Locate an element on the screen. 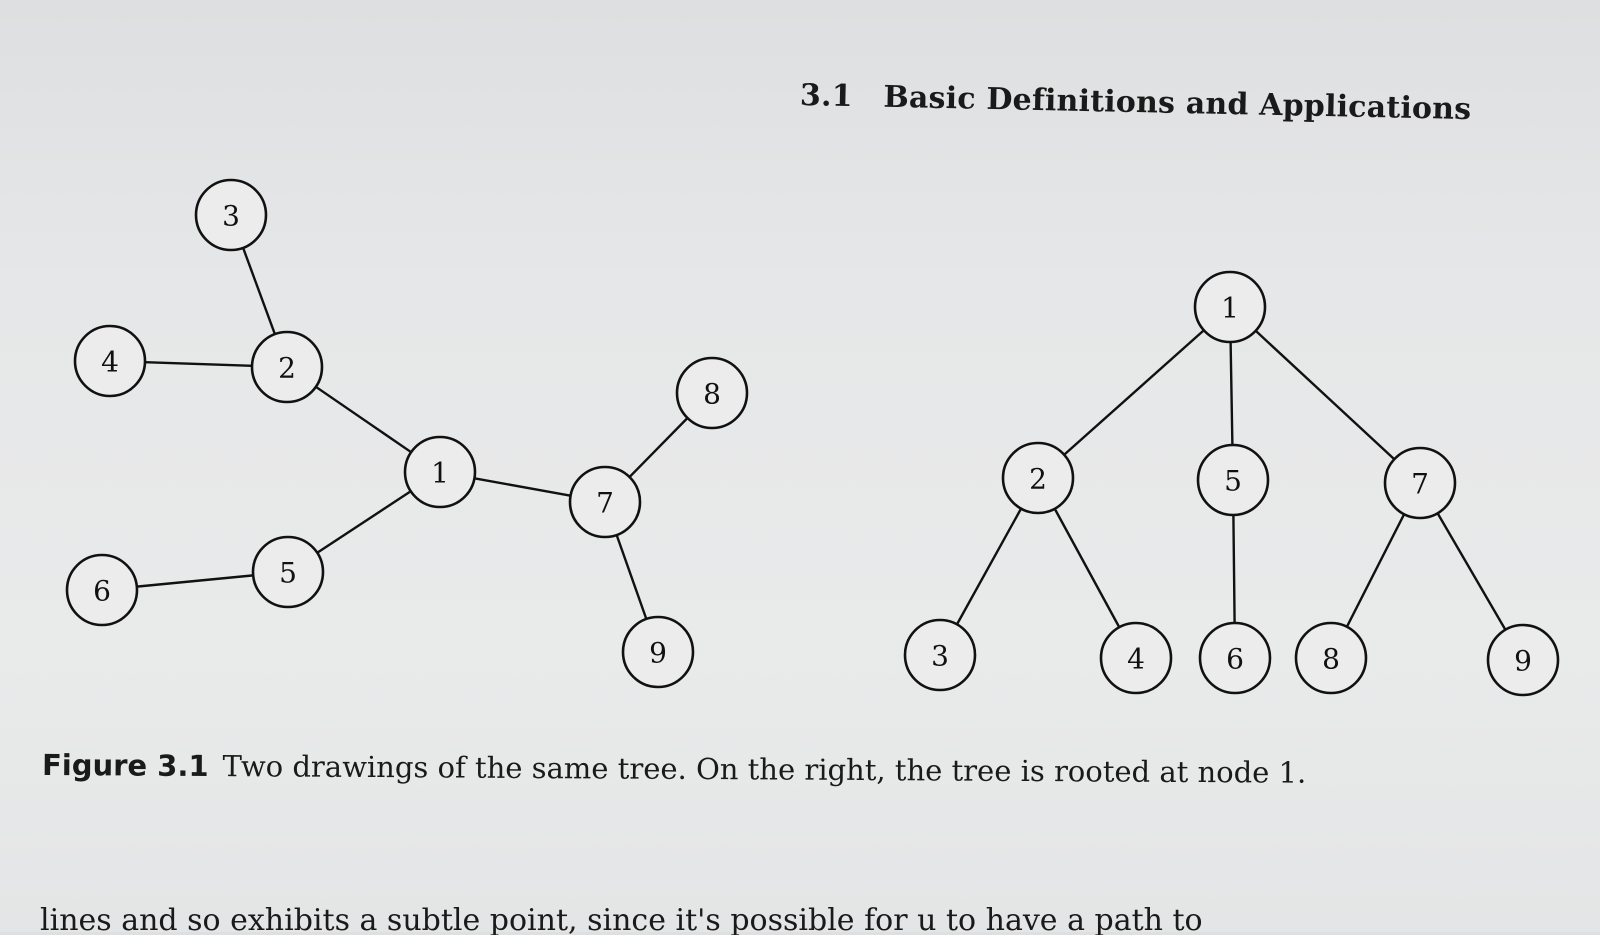  right-node-7-label: 7 is located at coordinates (1420, 484).